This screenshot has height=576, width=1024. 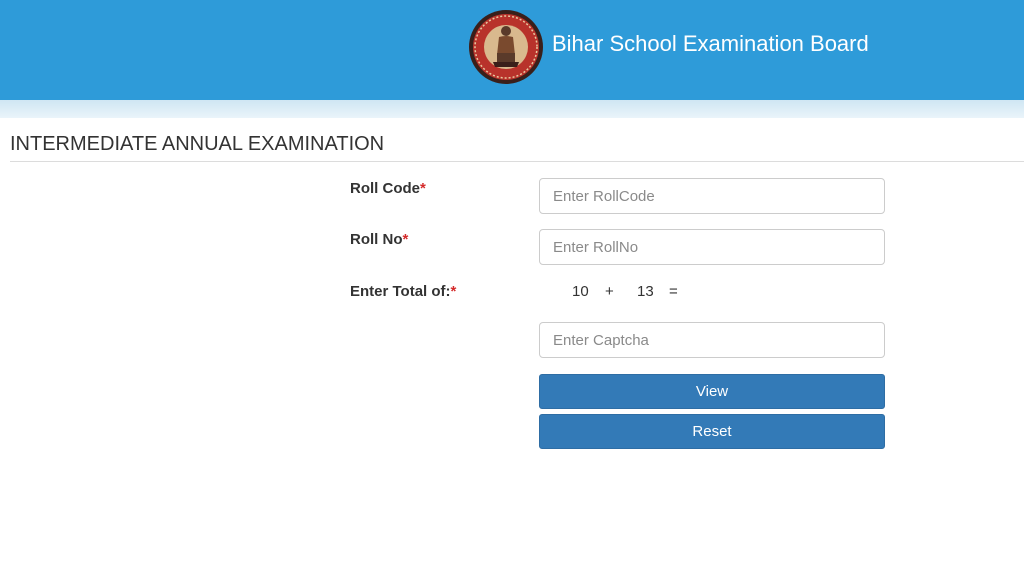 I want to click on roll-code-label-text: Roll Code, so click(x=385, y=188).